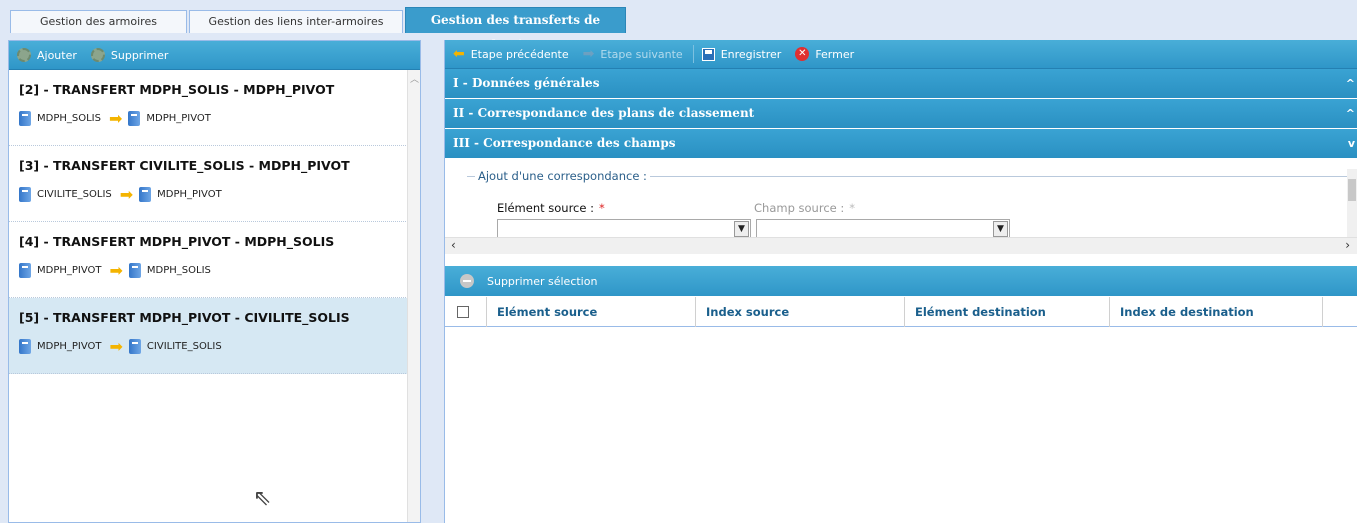 The image size is (1357, 523). What do you see at coordinates (177, 89) in the screenshot?
I see `transfer-title: [2] - TRANSFERT MDPH_SOLIS - MDPH_PIVOT` at bounding box center [177, 89].